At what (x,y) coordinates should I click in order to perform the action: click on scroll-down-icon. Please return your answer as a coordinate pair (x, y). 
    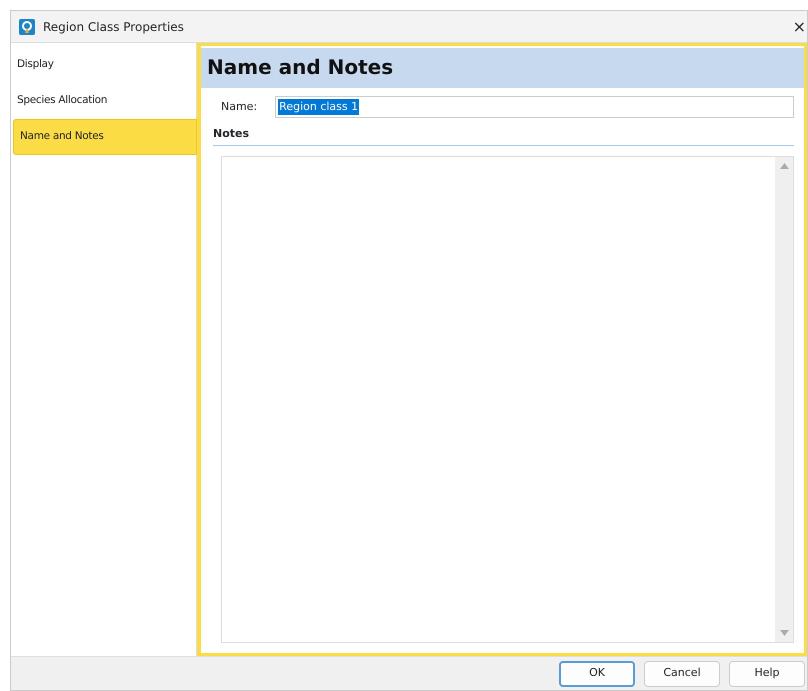
    Looking at the image, I should click on (784, 633).